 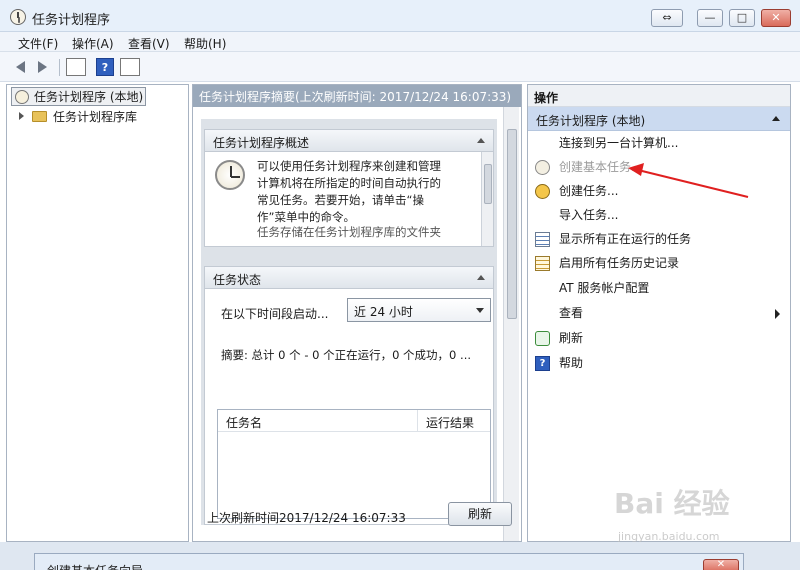 I want to click on refresh-button: 刷新, so click(x=480, y=514).